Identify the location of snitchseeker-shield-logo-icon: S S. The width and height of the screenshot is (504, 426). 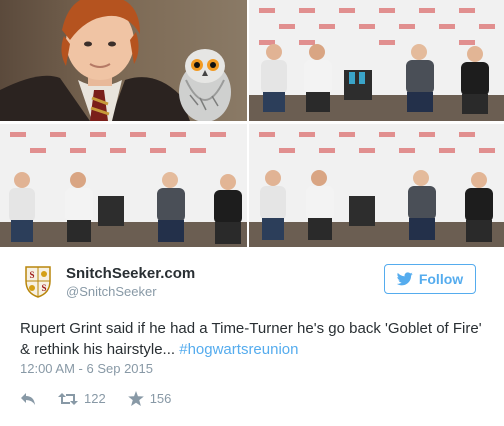
(38, 281).